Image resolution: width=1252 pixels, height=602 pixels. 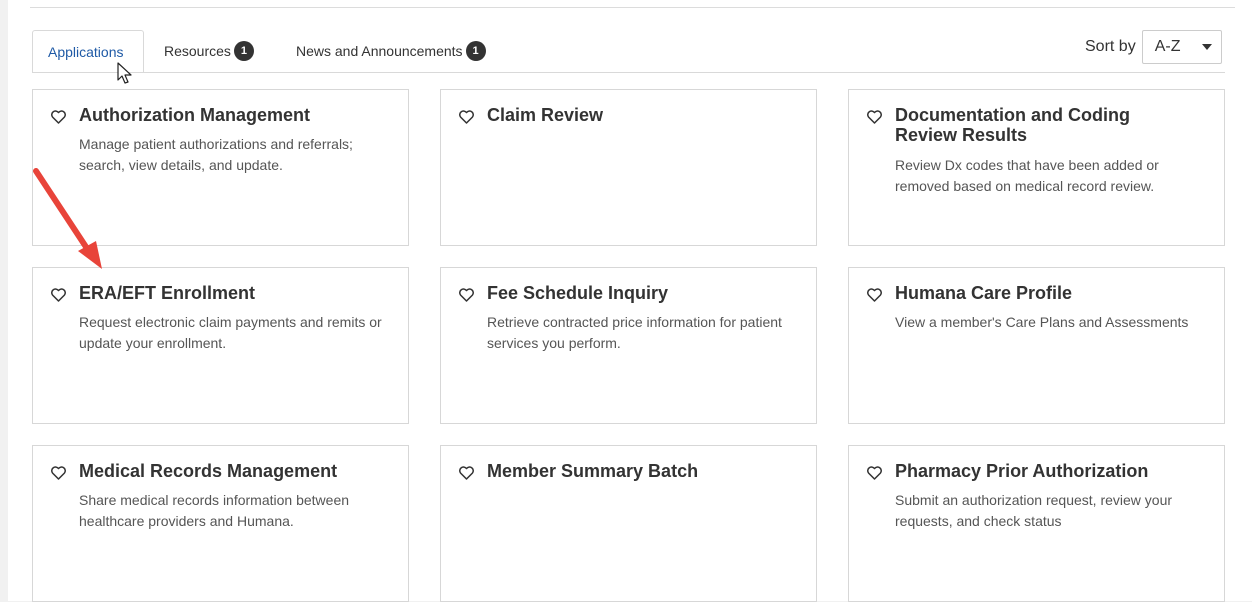 I want to click on tab-news-and-announcements: News and Announcements 1, so click(x=391, y=51).